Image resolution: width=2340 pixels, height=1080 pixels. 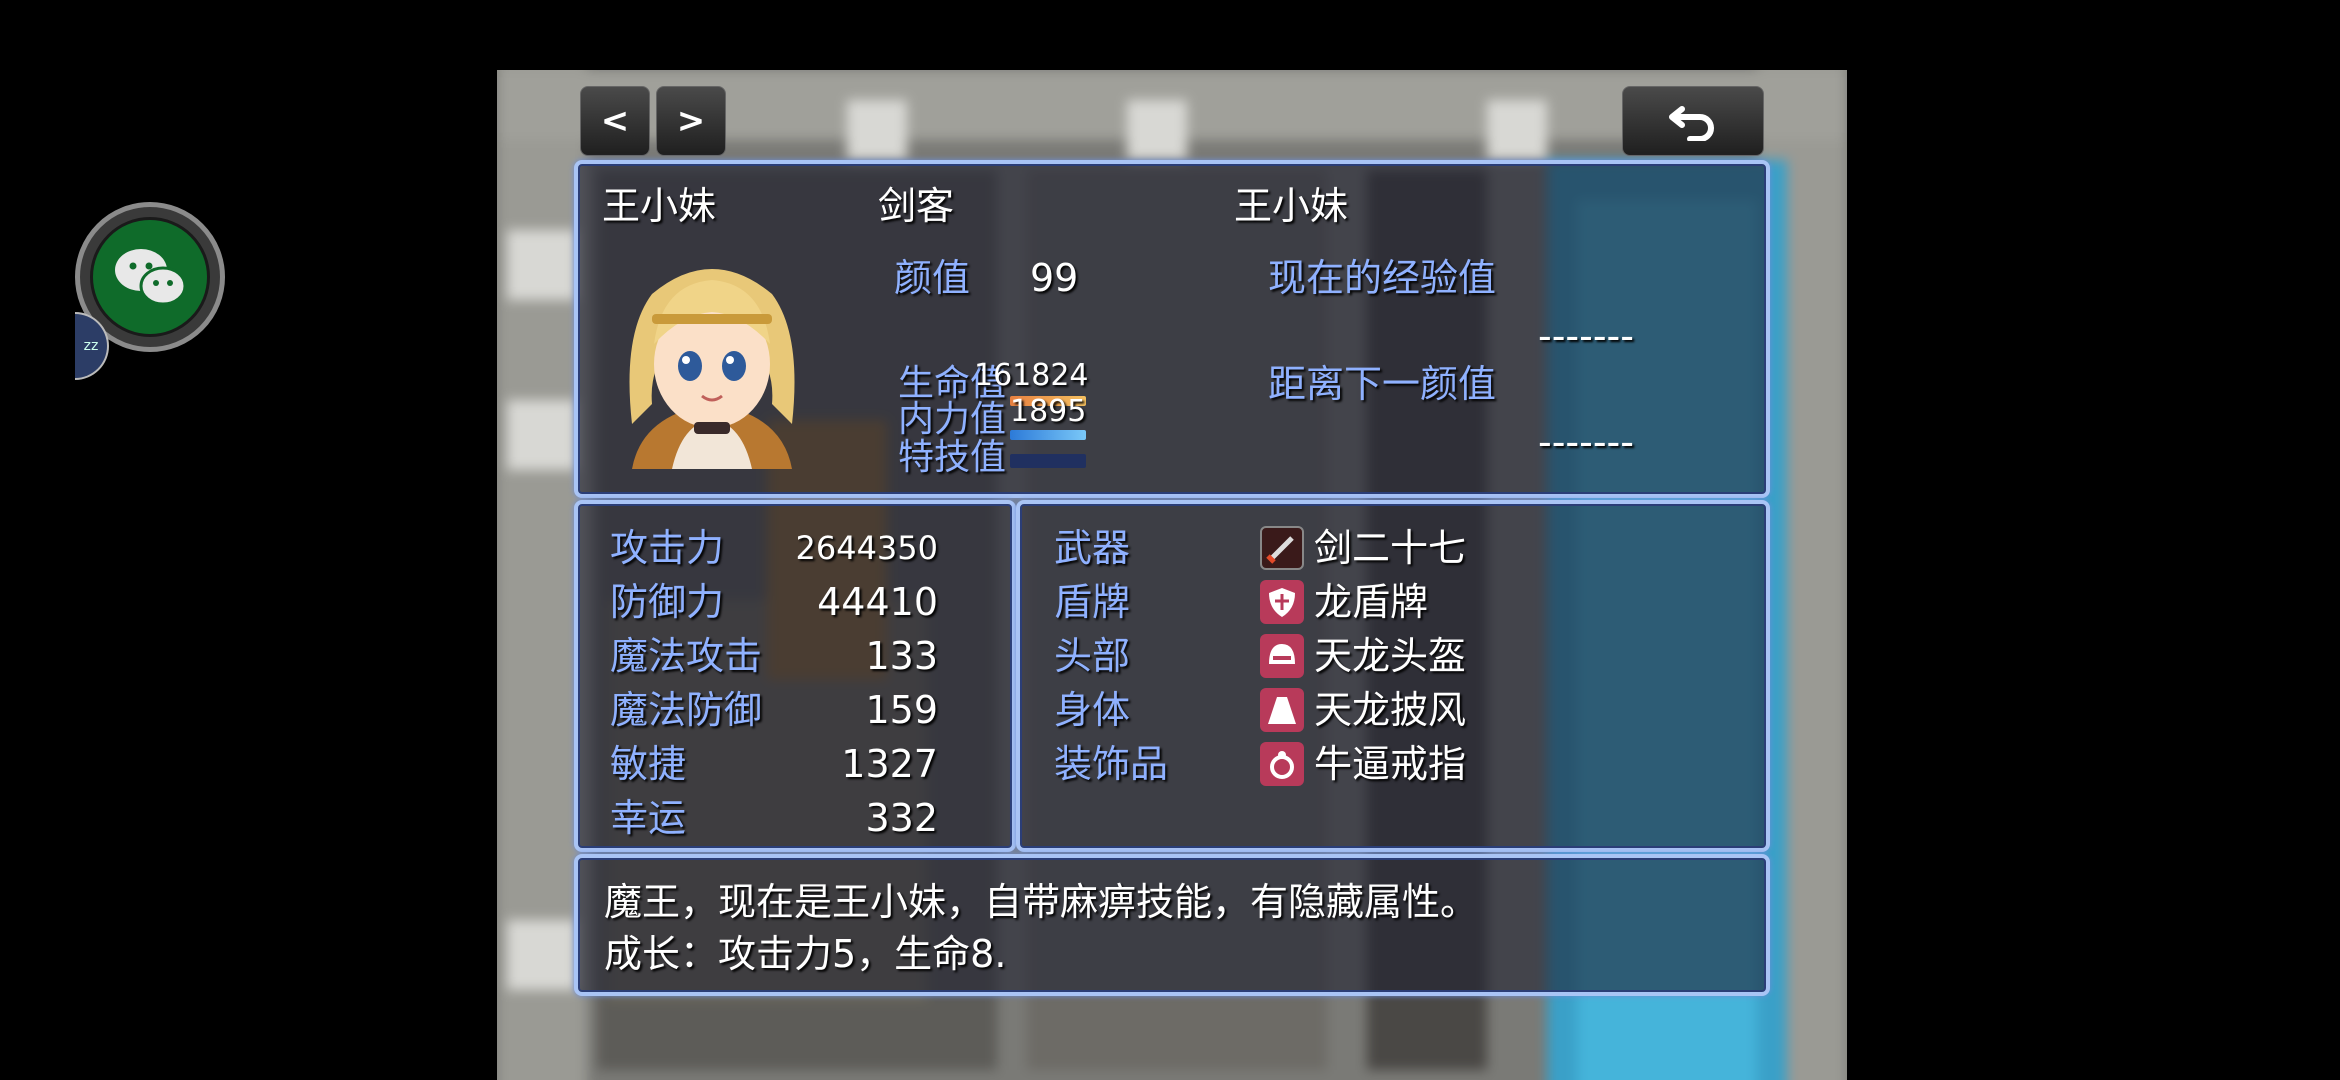 What do you see at coordinates (805, 954) in the screenshot?
I see `description-line-2: 成长：攻击力5，生命8.` at bounding box center [805, 954].